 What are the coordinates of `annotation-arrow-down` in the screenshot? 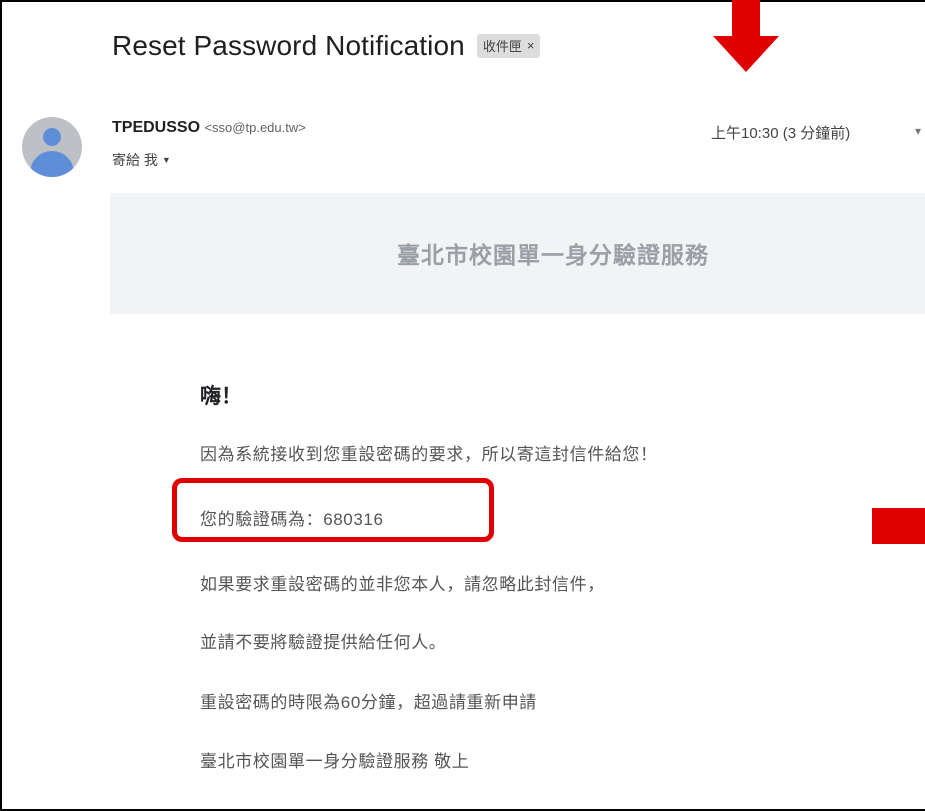 It's located at (746, 36).